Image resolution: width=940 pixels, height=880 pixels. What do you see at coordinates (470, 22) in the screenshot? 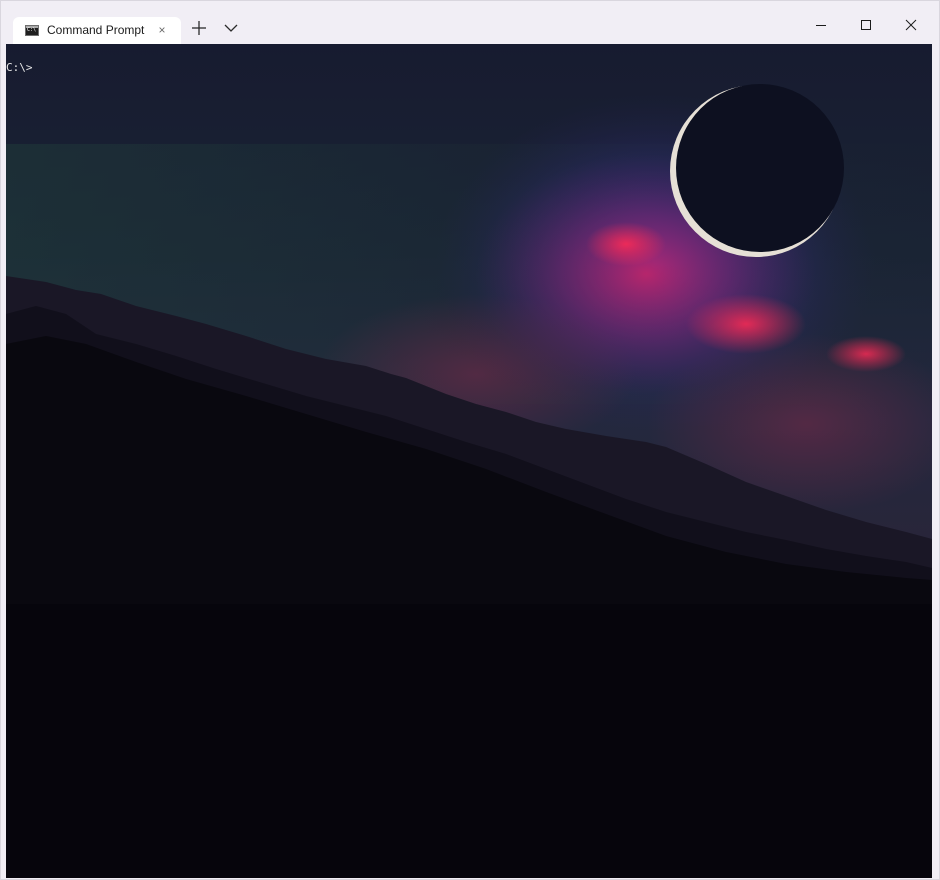
I see `title-bar: Command Prompt ×` at bounding box center [470, 22].